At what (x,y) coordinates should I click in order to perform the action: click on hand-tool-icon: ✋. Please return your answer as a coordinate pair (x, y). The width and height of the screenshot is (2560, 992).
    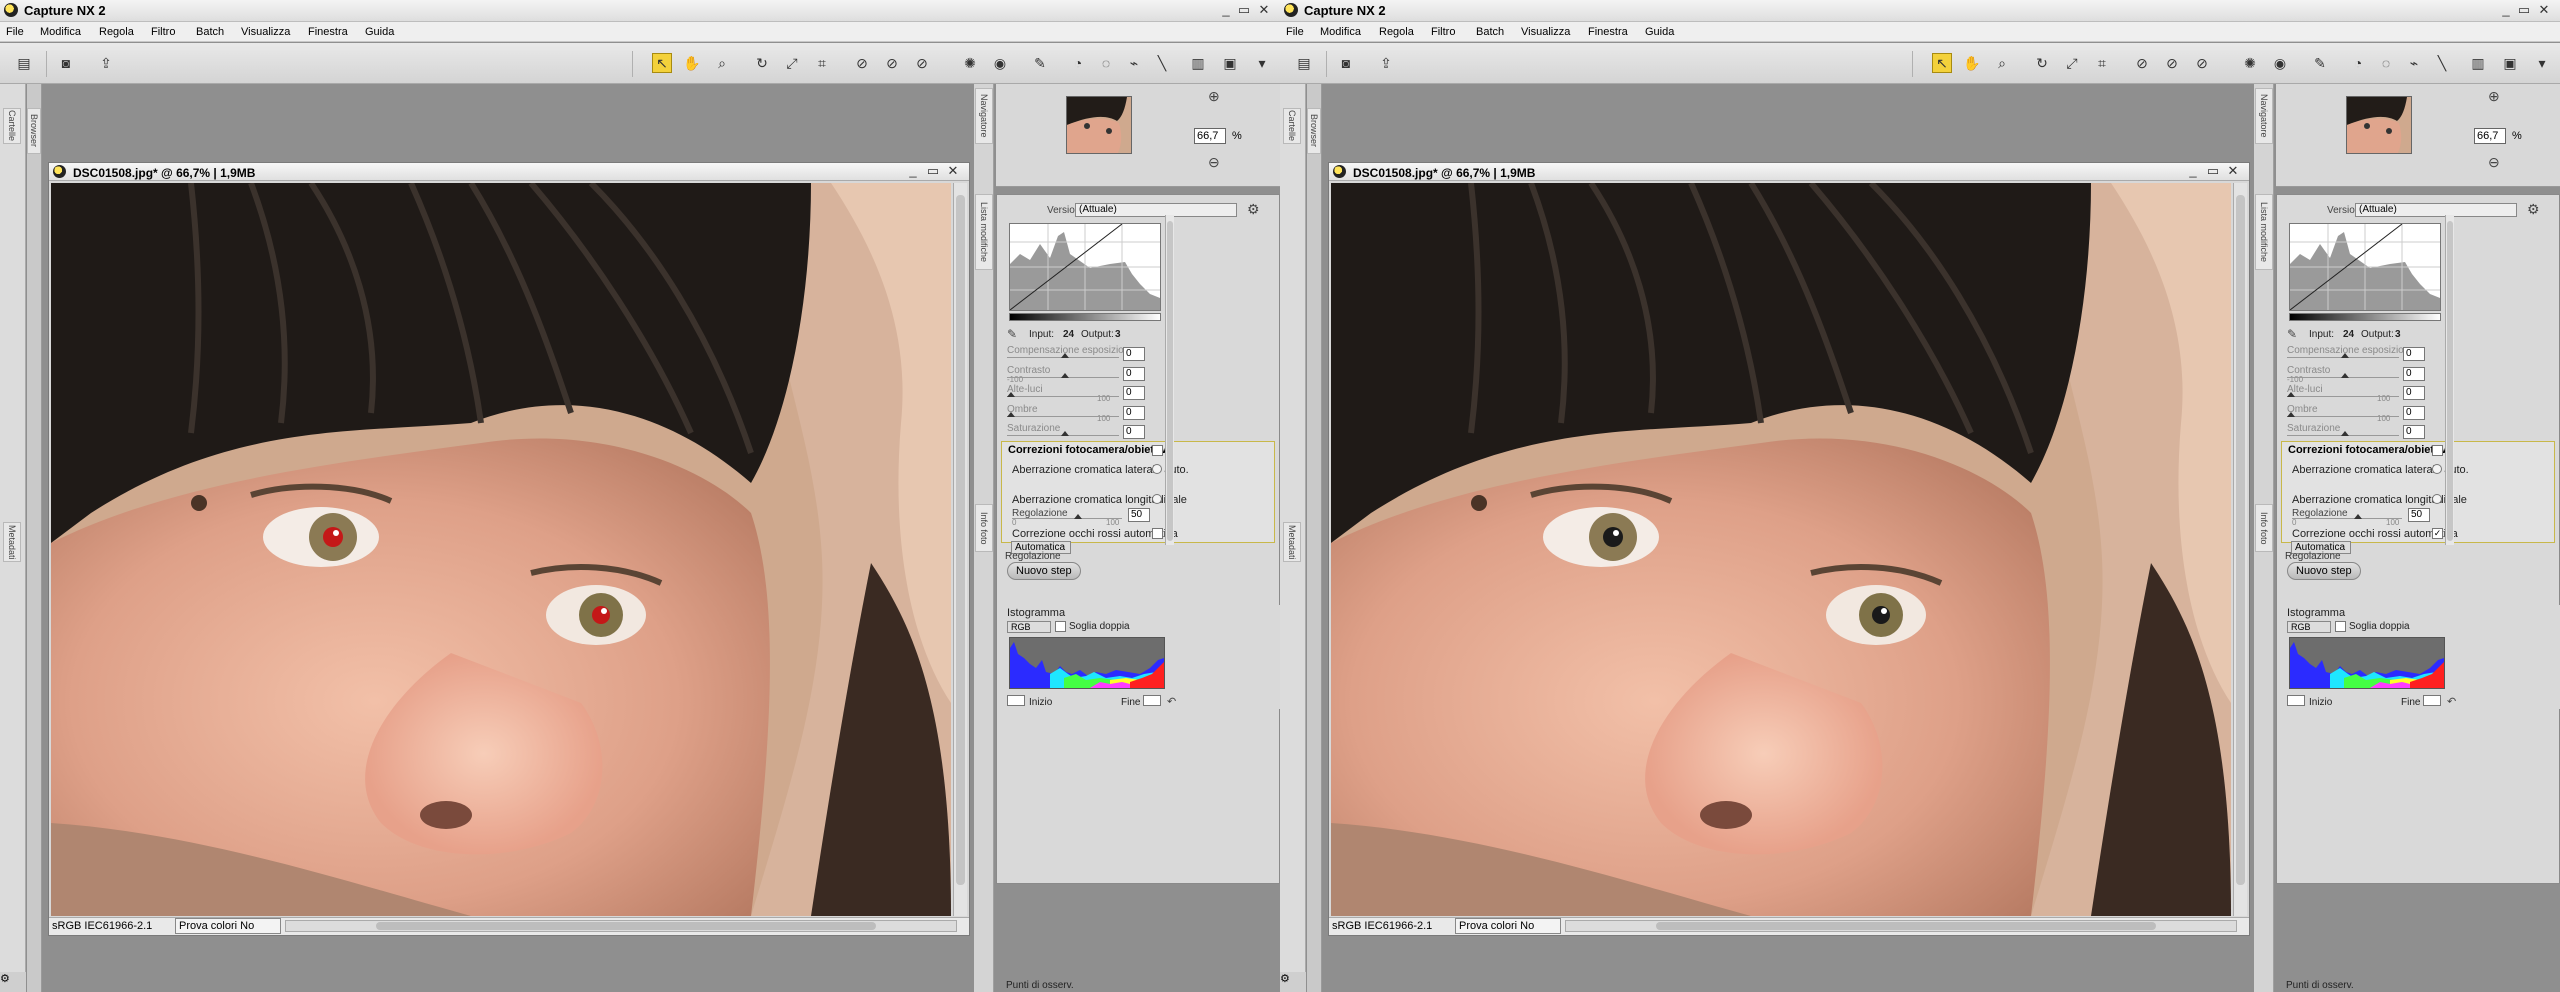
    Looking at the image, I should click on (1972, 63).